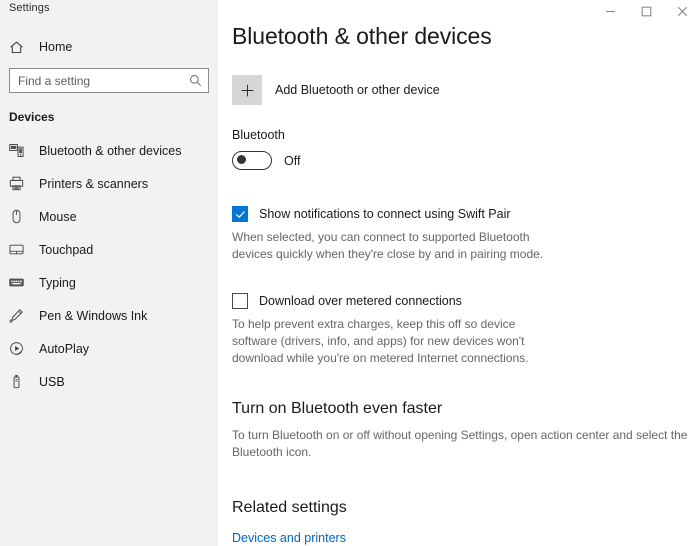 Image resolution: width=700 pixels, height=546 pixels. I want to click on metered-checkbox, so click(240, 301).